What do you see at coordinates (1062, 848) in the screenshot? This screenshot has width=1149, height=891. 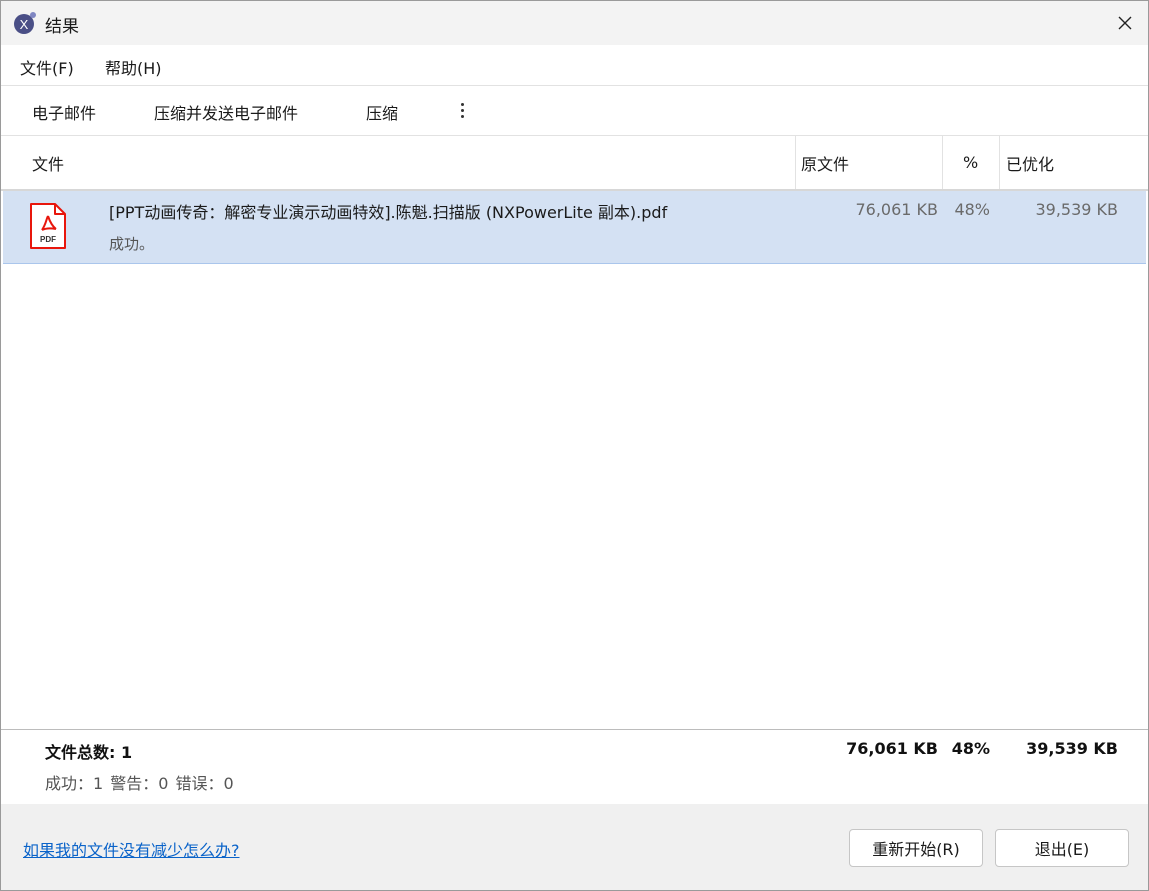 I see `exit-button: 退出(E)` at bounding box center [1062, 848].